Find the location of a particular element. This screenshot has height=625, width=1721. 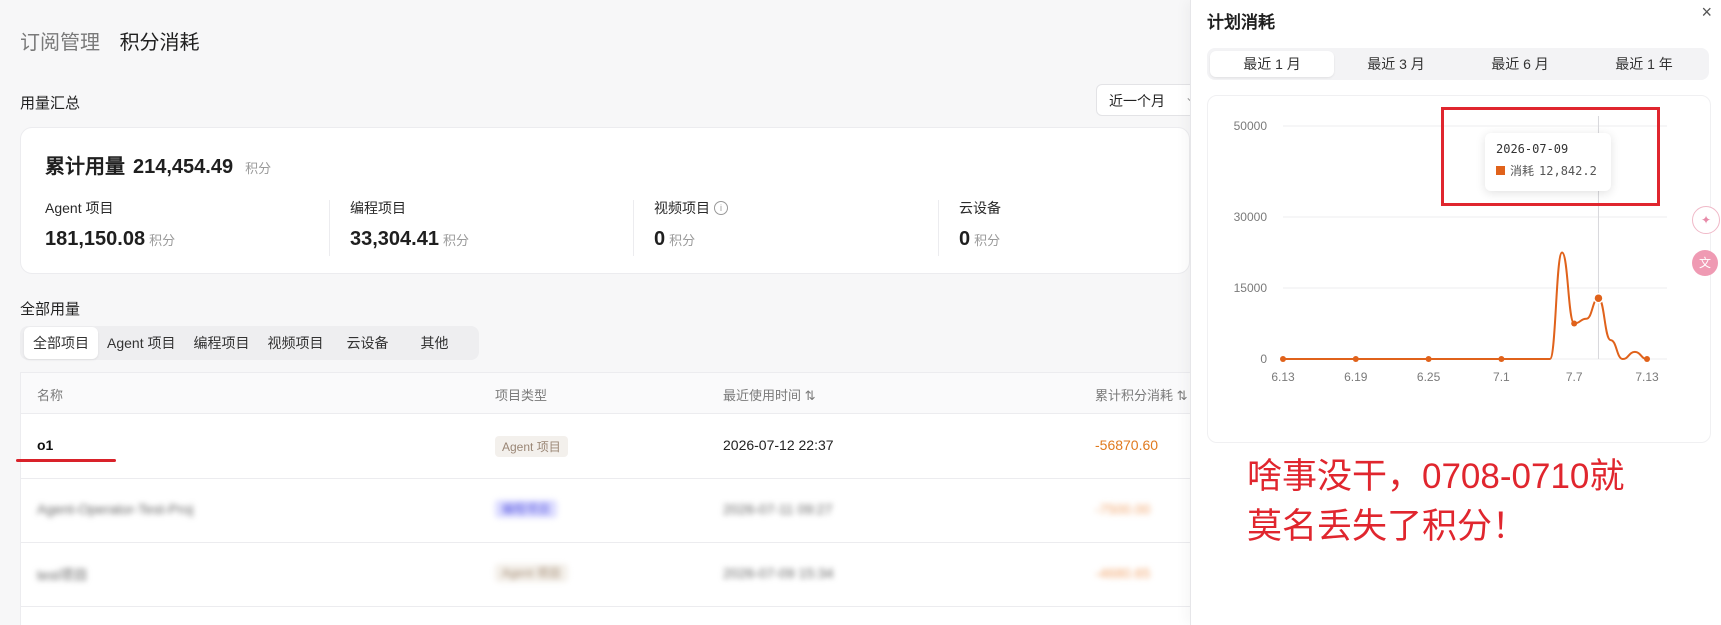

period-tabs: 最近 1 月 最近 3 月 最近 6 月 最近 1 年 is located at coordinates (1458, 64).